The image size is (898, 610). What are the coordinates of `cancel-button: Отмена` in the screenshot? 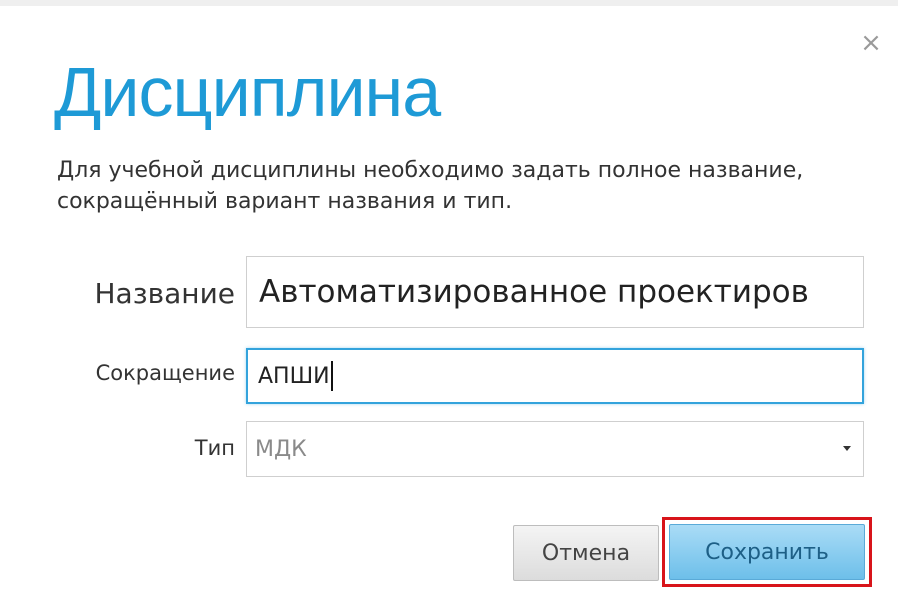 It's located at (586, 553).